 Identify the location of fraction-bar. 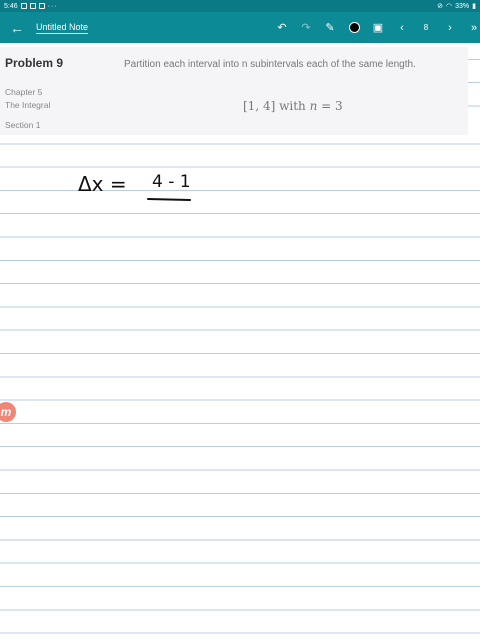
(169, 199).